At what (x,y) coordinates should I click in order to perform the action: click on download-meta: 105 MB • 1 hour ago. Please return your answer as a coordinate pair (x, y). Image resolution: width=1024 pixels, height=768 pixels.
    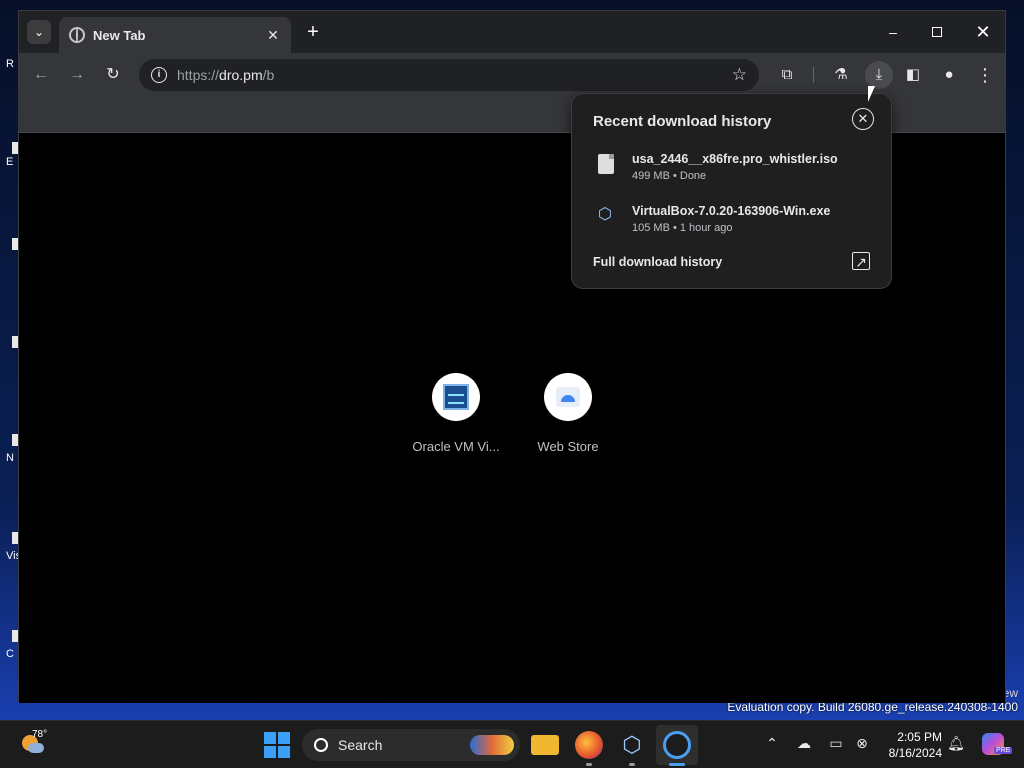
    Looking at the image, I should click on (682, 228).